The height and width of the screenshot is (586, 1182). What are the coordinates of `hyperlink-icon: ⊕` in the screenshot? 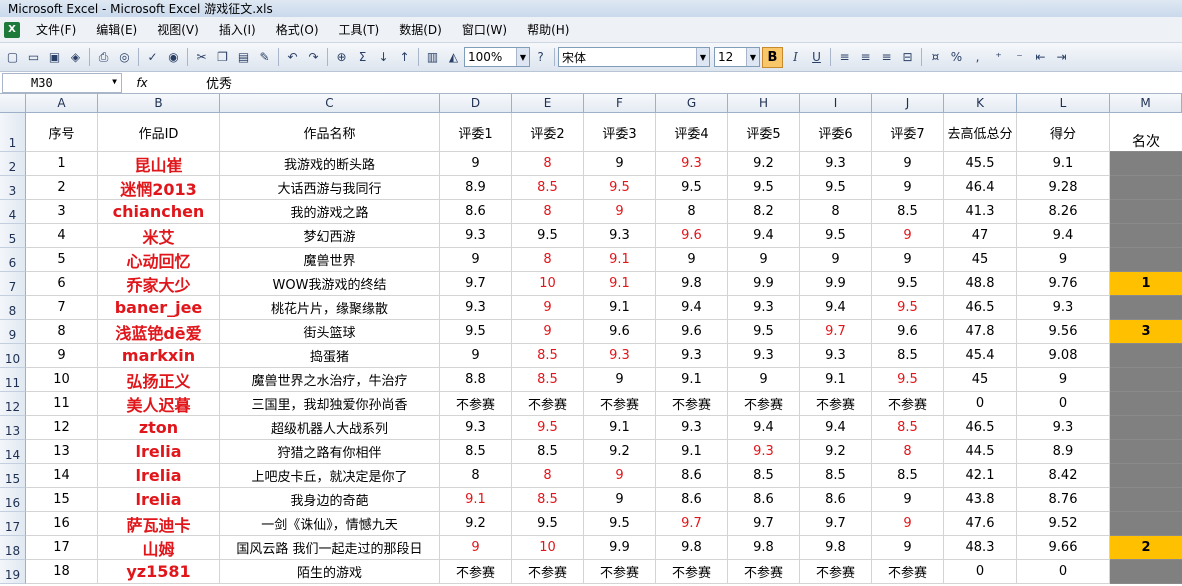 It's located at (341, 57).